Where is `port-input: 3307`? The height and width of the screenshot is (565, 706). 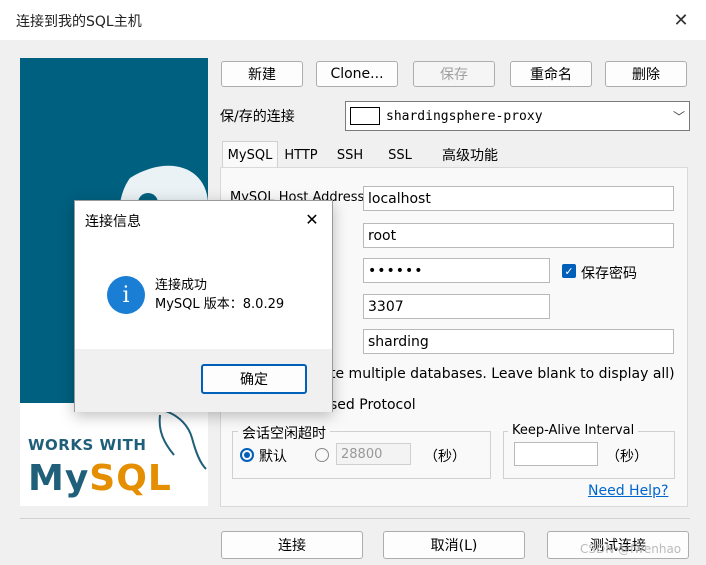 port-input: 3307 is located at coordinates (456, 306).